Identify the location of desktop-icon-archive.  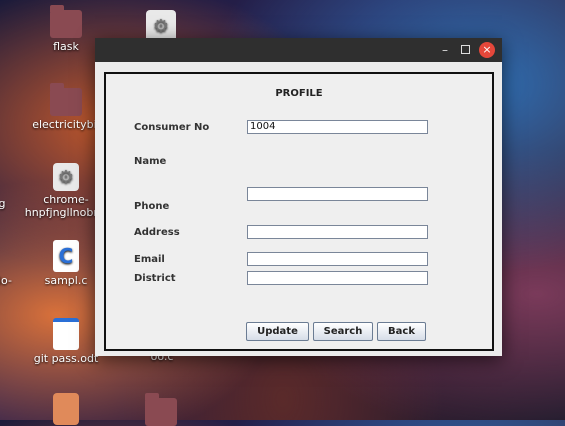
(66, 409).